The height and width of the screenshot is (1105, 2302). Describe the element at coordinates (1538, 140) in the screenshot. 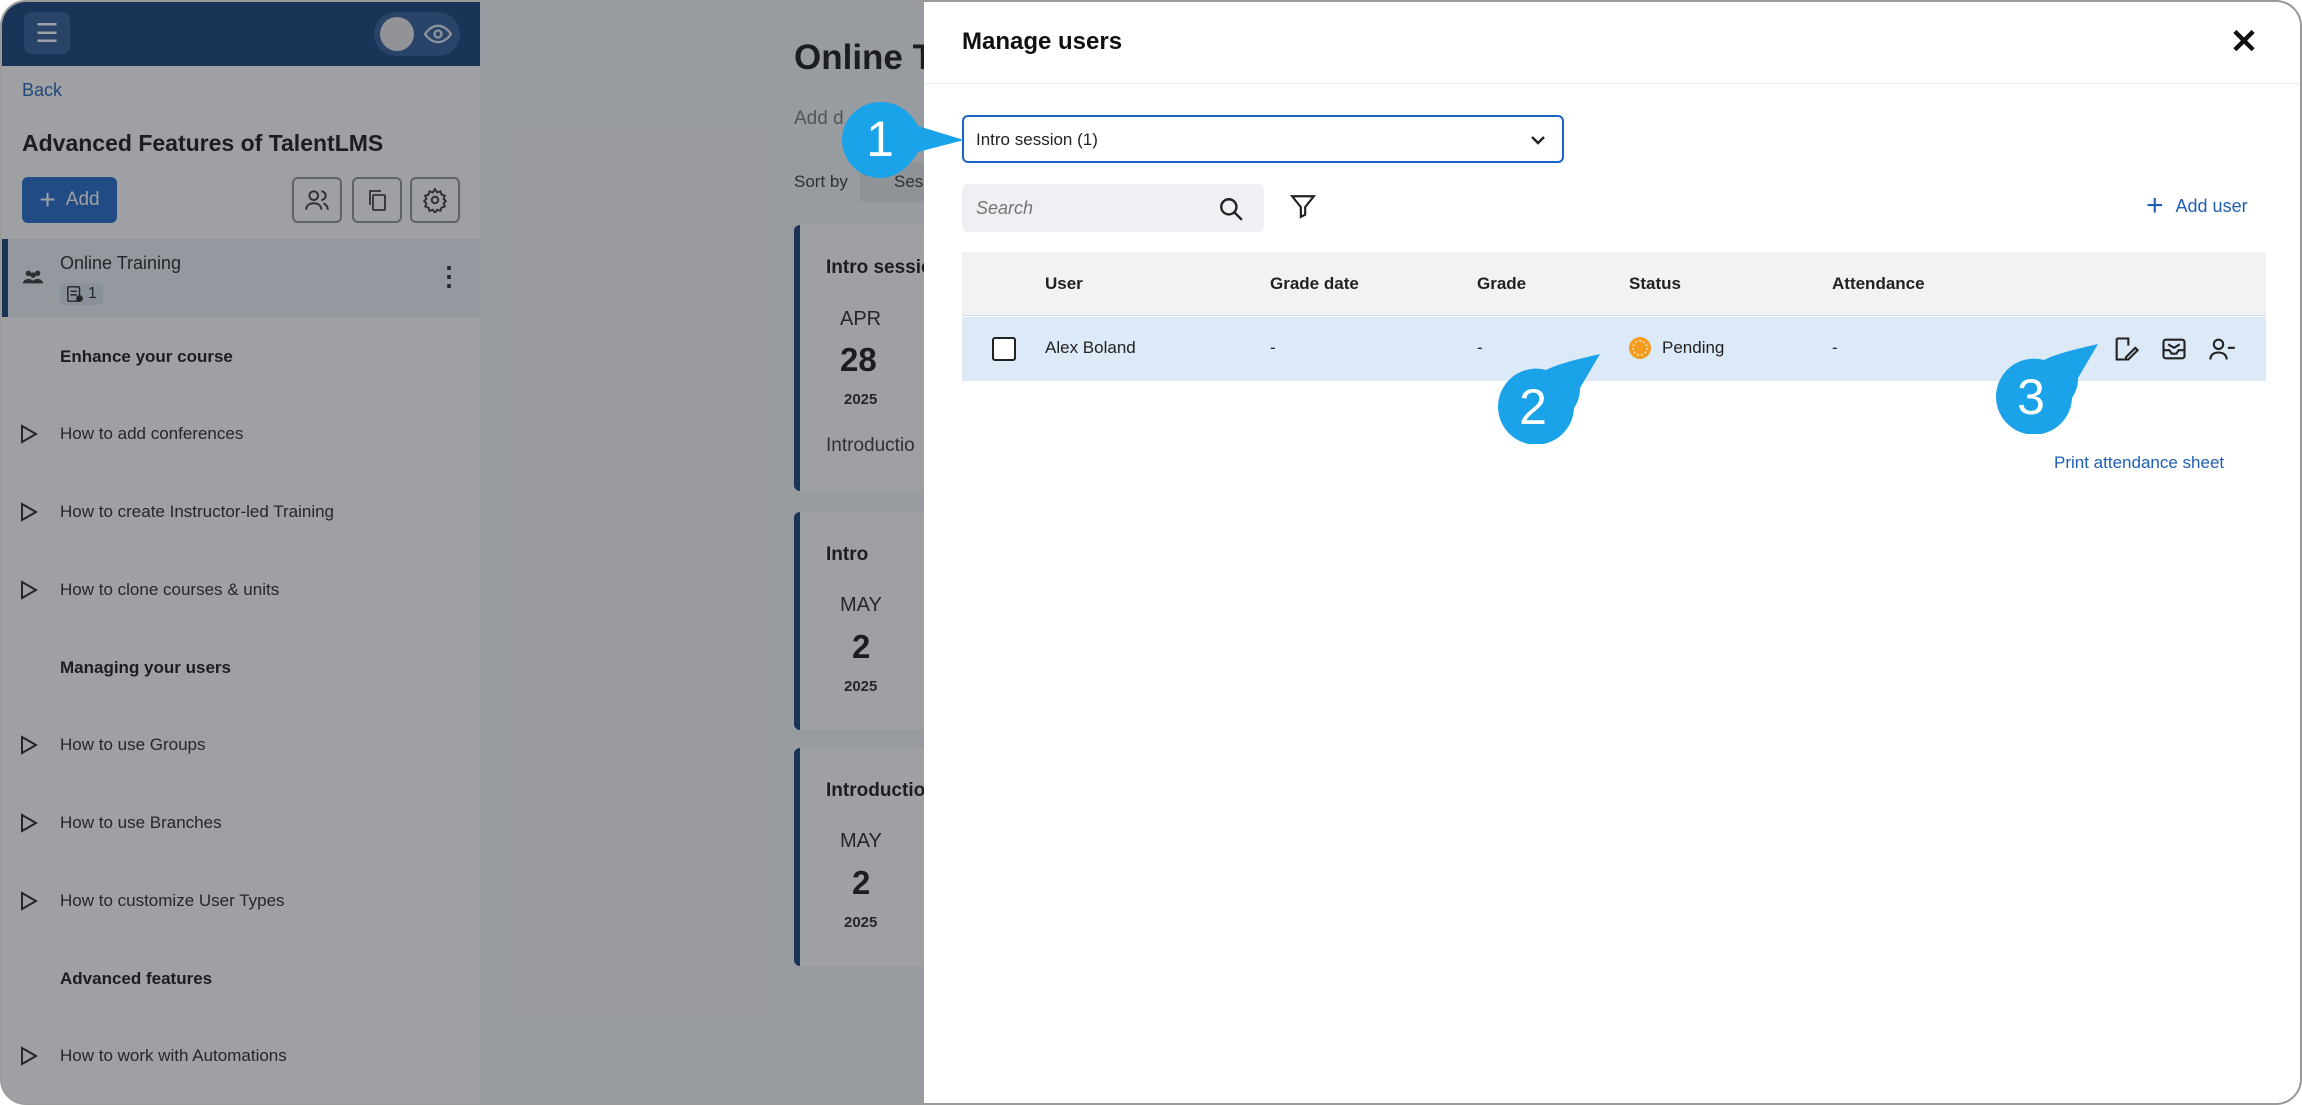

I see `chevron-down-icon` at that location.